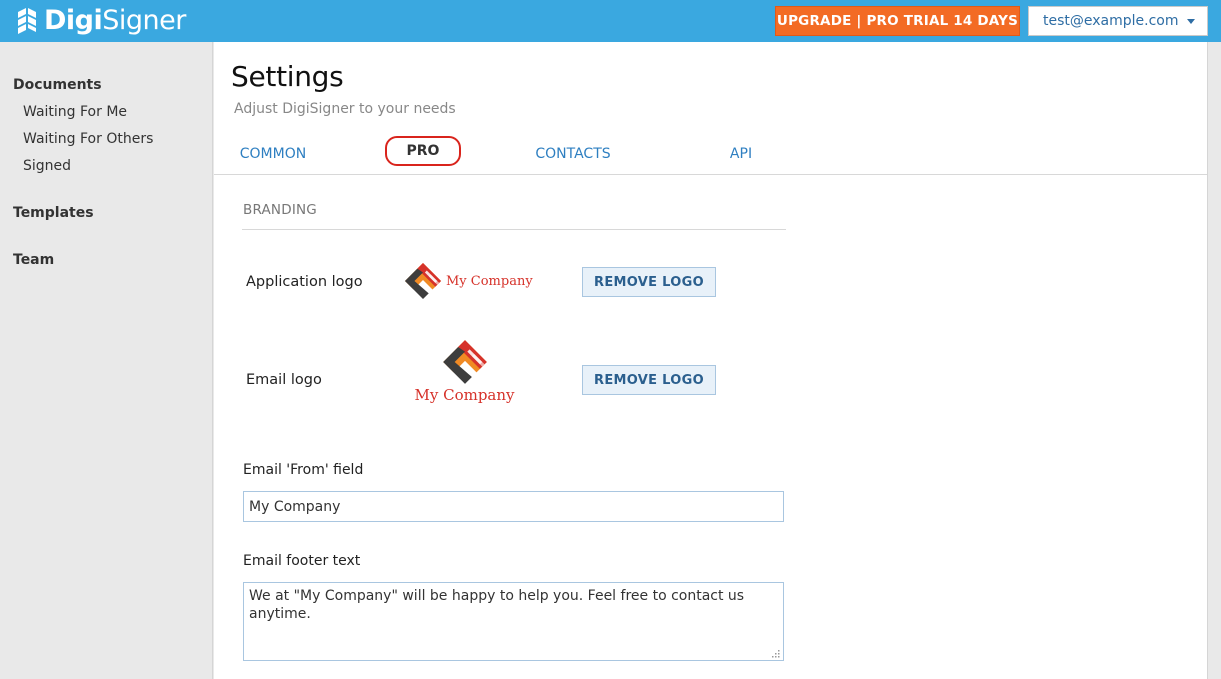 Image resolution: width=1221 pixels, height=679 pixels. What do you see at coordinates (303, 470) in the screenshot?
I see `email-from-label: Email 'From' field` at bounding box center [303, 470].